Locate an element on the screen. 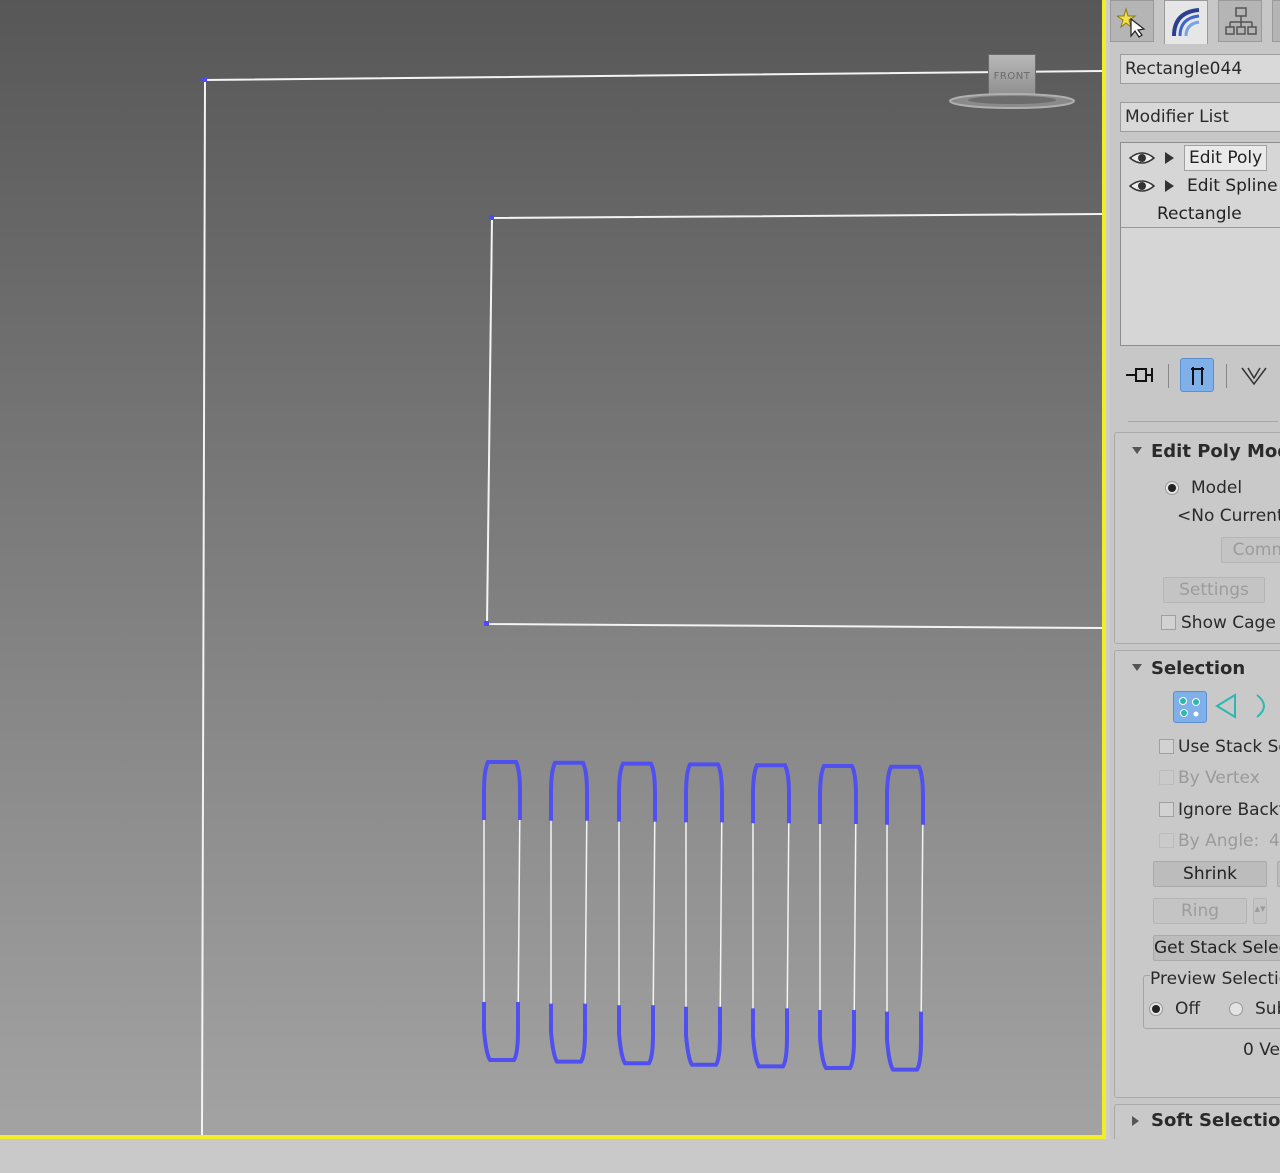 Image resolution: width=1280 pixels, height=1173 pixels. stack-toolbar is located at coordinates (1202, 376).